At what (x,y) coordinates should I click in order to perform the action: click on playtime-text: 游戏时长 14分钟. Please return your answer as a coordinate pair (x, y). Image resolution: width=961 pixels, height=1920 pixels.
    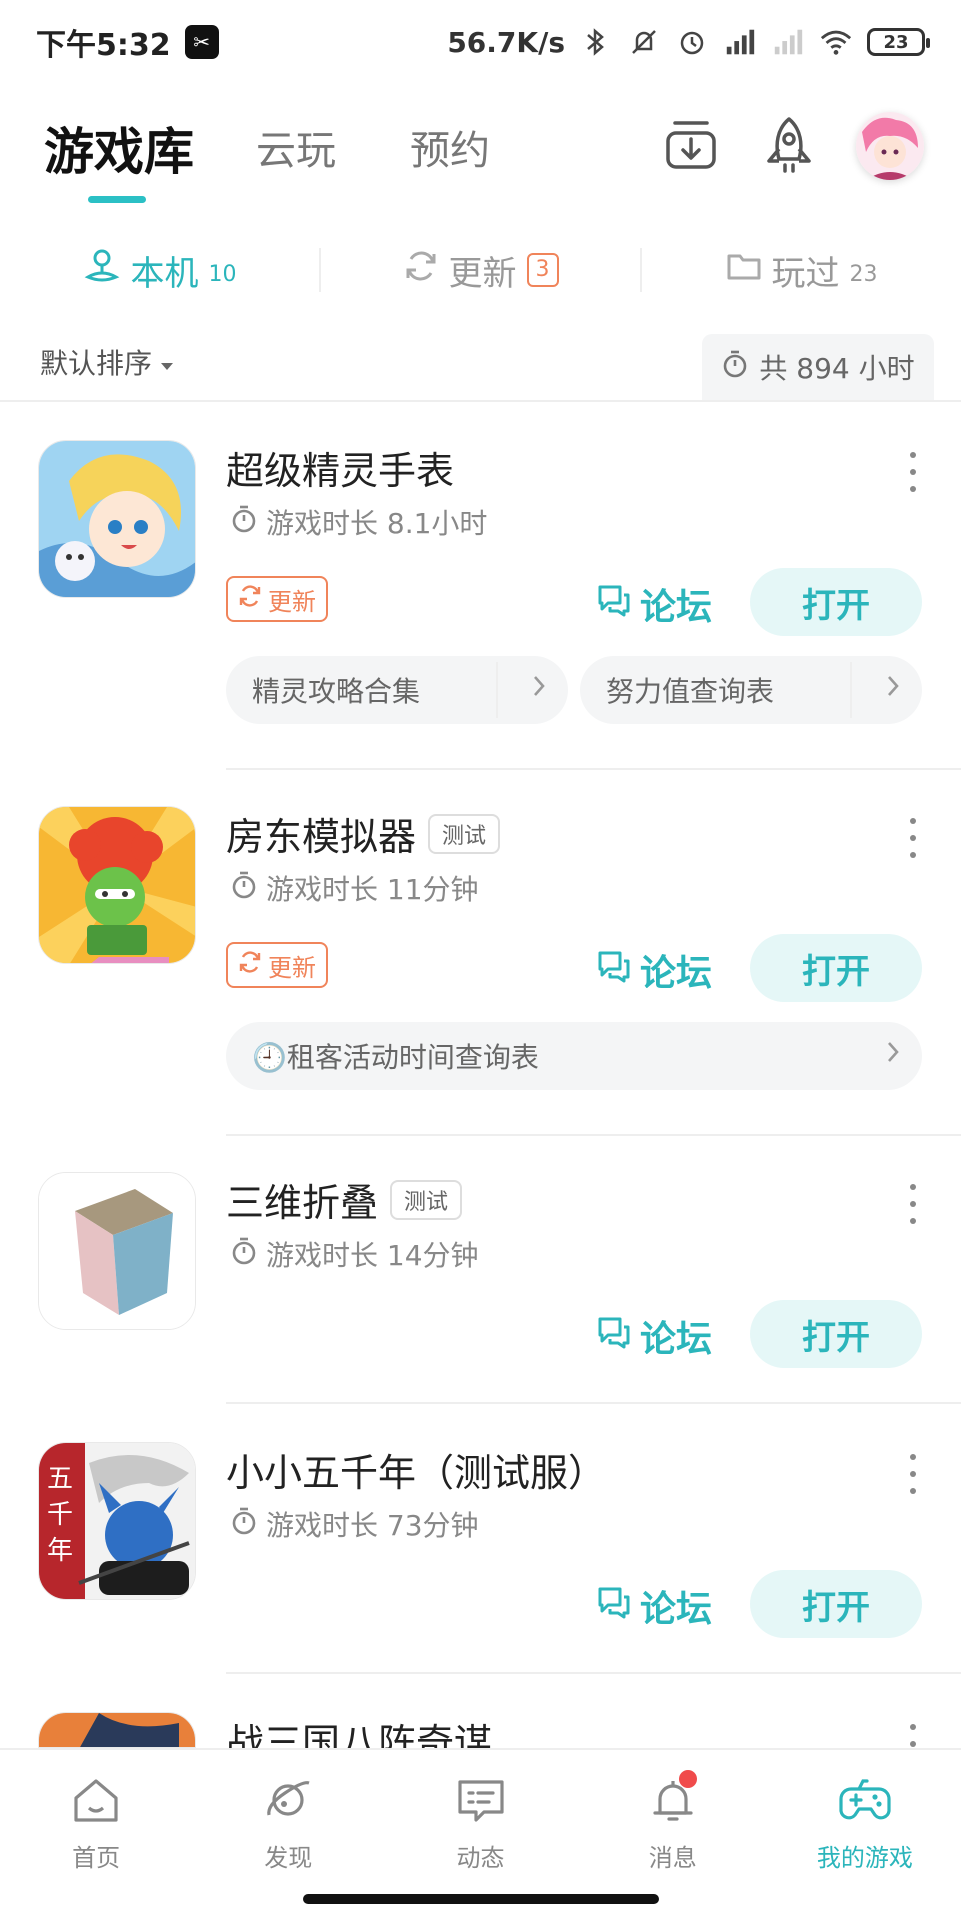
    Looking at the image, I should click on (372, 1255).